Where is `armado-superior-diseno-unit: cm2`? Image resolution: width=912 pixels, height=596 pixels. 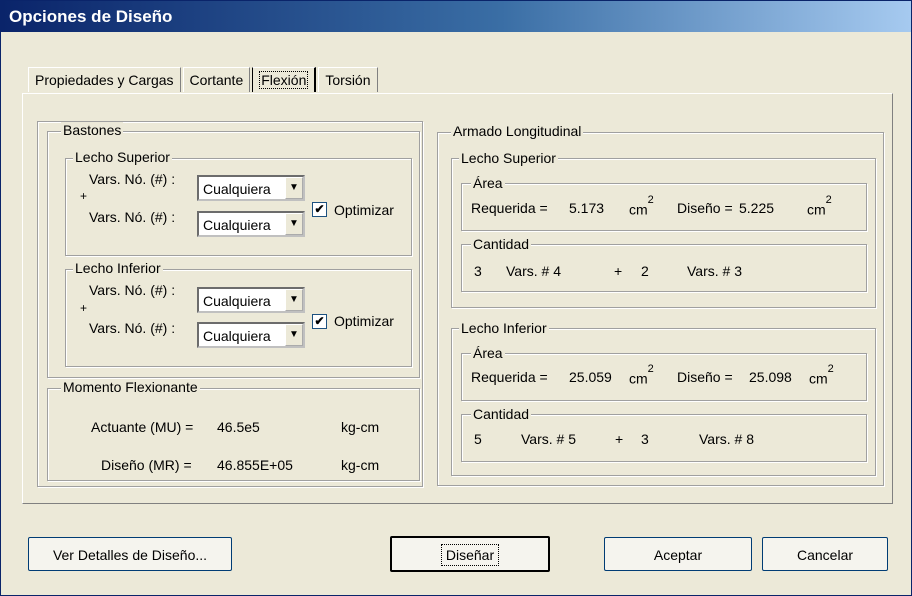
armado-superior-diseno-unit: cm2 is located at coordinates (819, 206).